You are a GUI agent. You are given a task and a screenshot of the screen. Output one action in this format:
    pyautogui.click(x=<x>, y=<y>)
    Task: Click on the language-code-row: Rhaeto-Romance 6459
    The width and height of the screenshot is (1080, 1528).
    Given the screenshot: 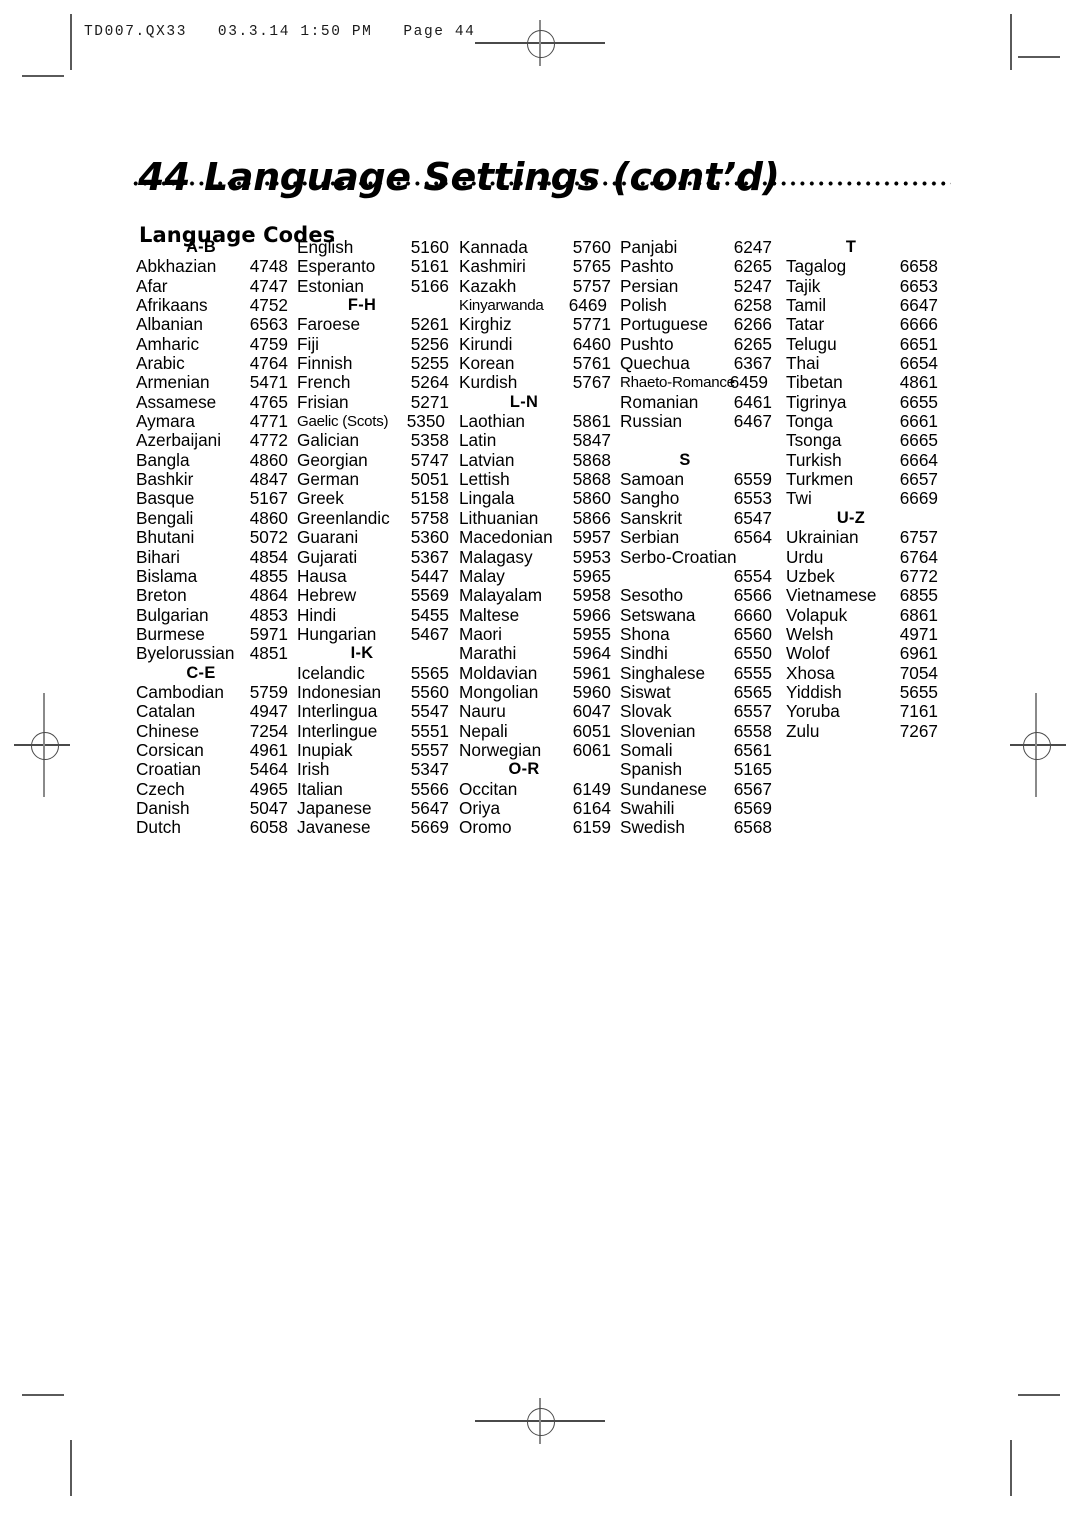 What is the action you would take?
    pyautogui.click(x=696, y=382)
    